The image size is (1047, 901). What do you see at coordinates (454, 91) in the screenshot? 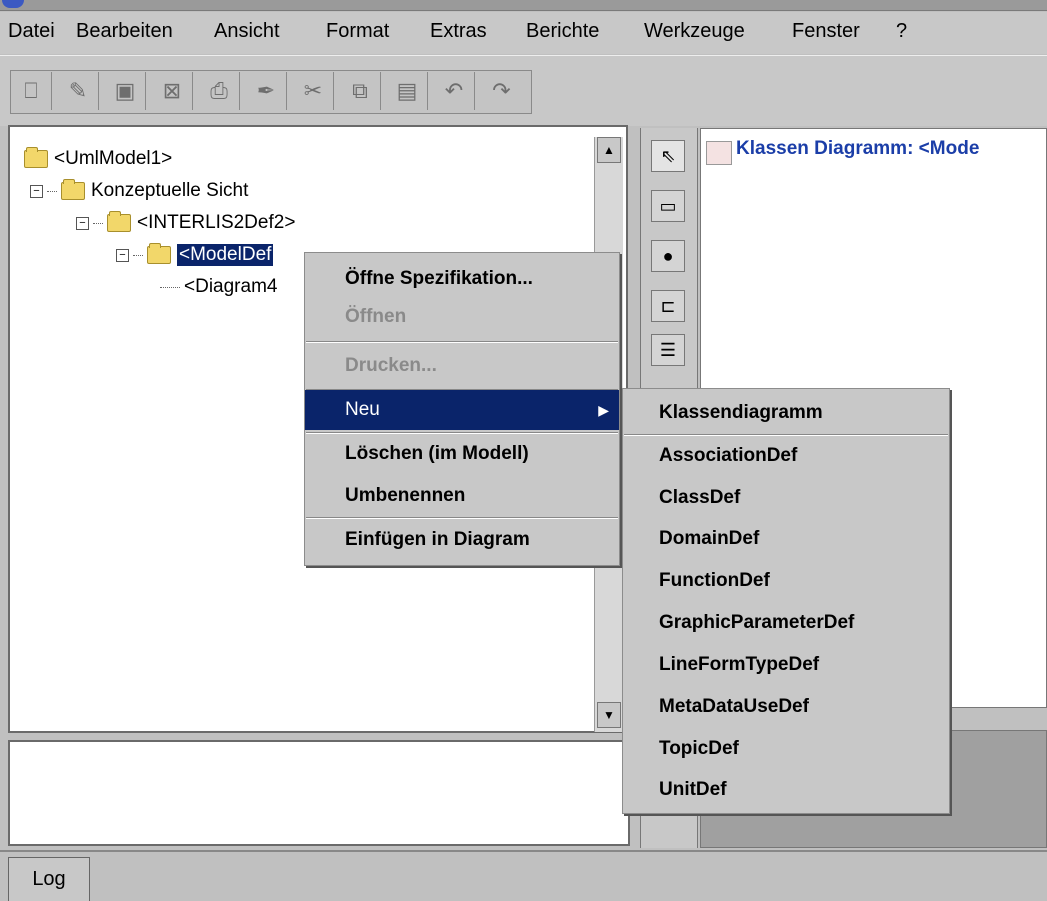
I see `undo-icon: ↶` at bounding box center [454, 91].